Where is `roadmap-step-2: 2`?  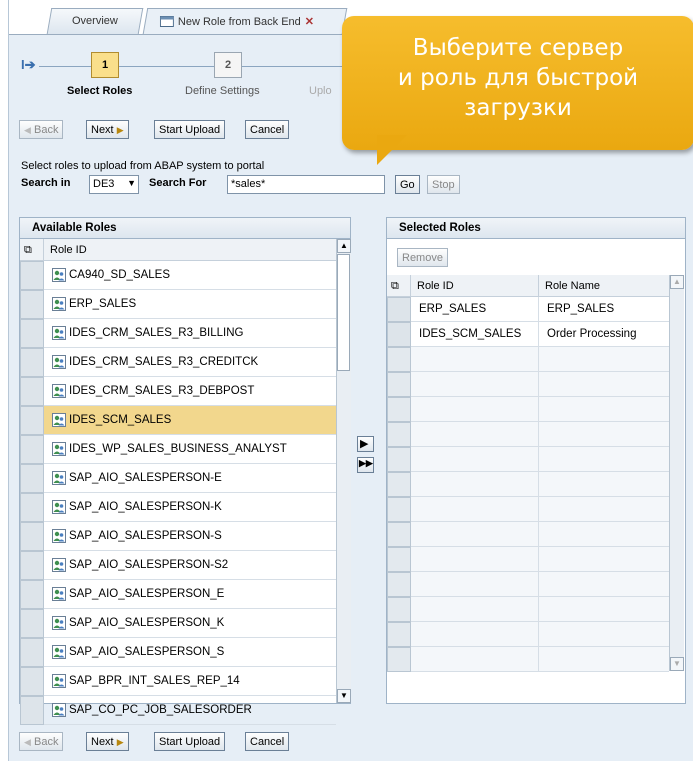
roadmap-step-2: 2 is located at coordinates (228, 65).